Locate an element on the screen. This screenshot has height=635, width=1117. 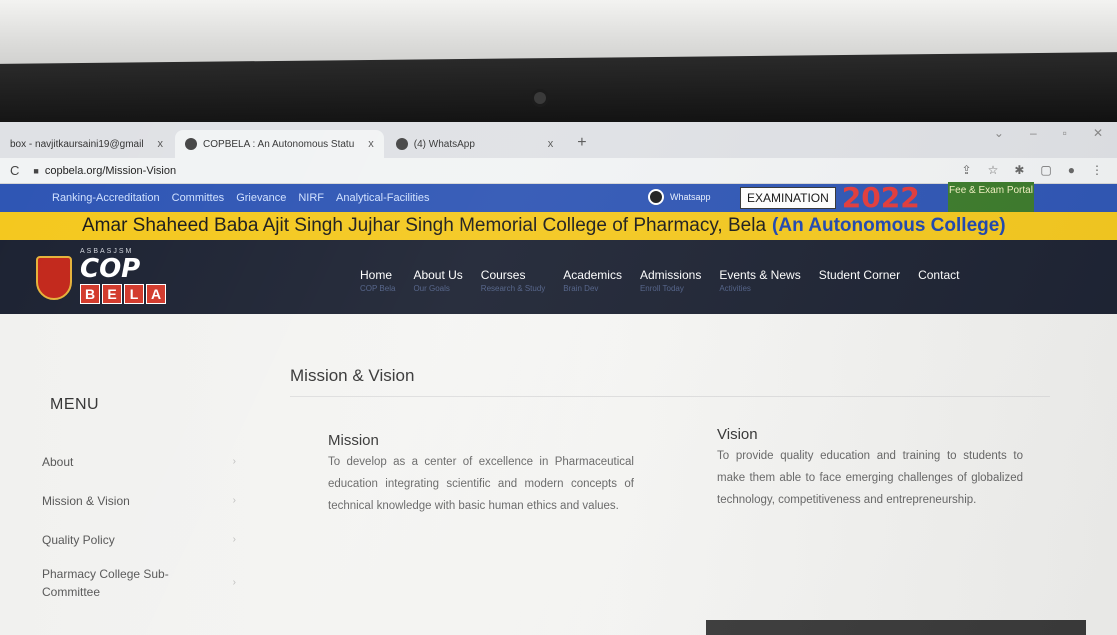
nav-label: Academics is located at coordinates (592, 275).